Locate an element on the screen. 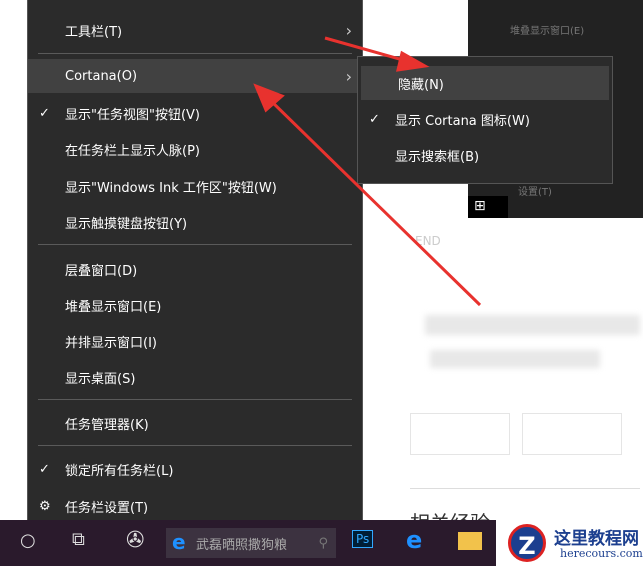 The width and height of the screenshot is (643, 566). search-suggestion: 武磊晒照撒狗粮 is located at coordinates (242, 545).